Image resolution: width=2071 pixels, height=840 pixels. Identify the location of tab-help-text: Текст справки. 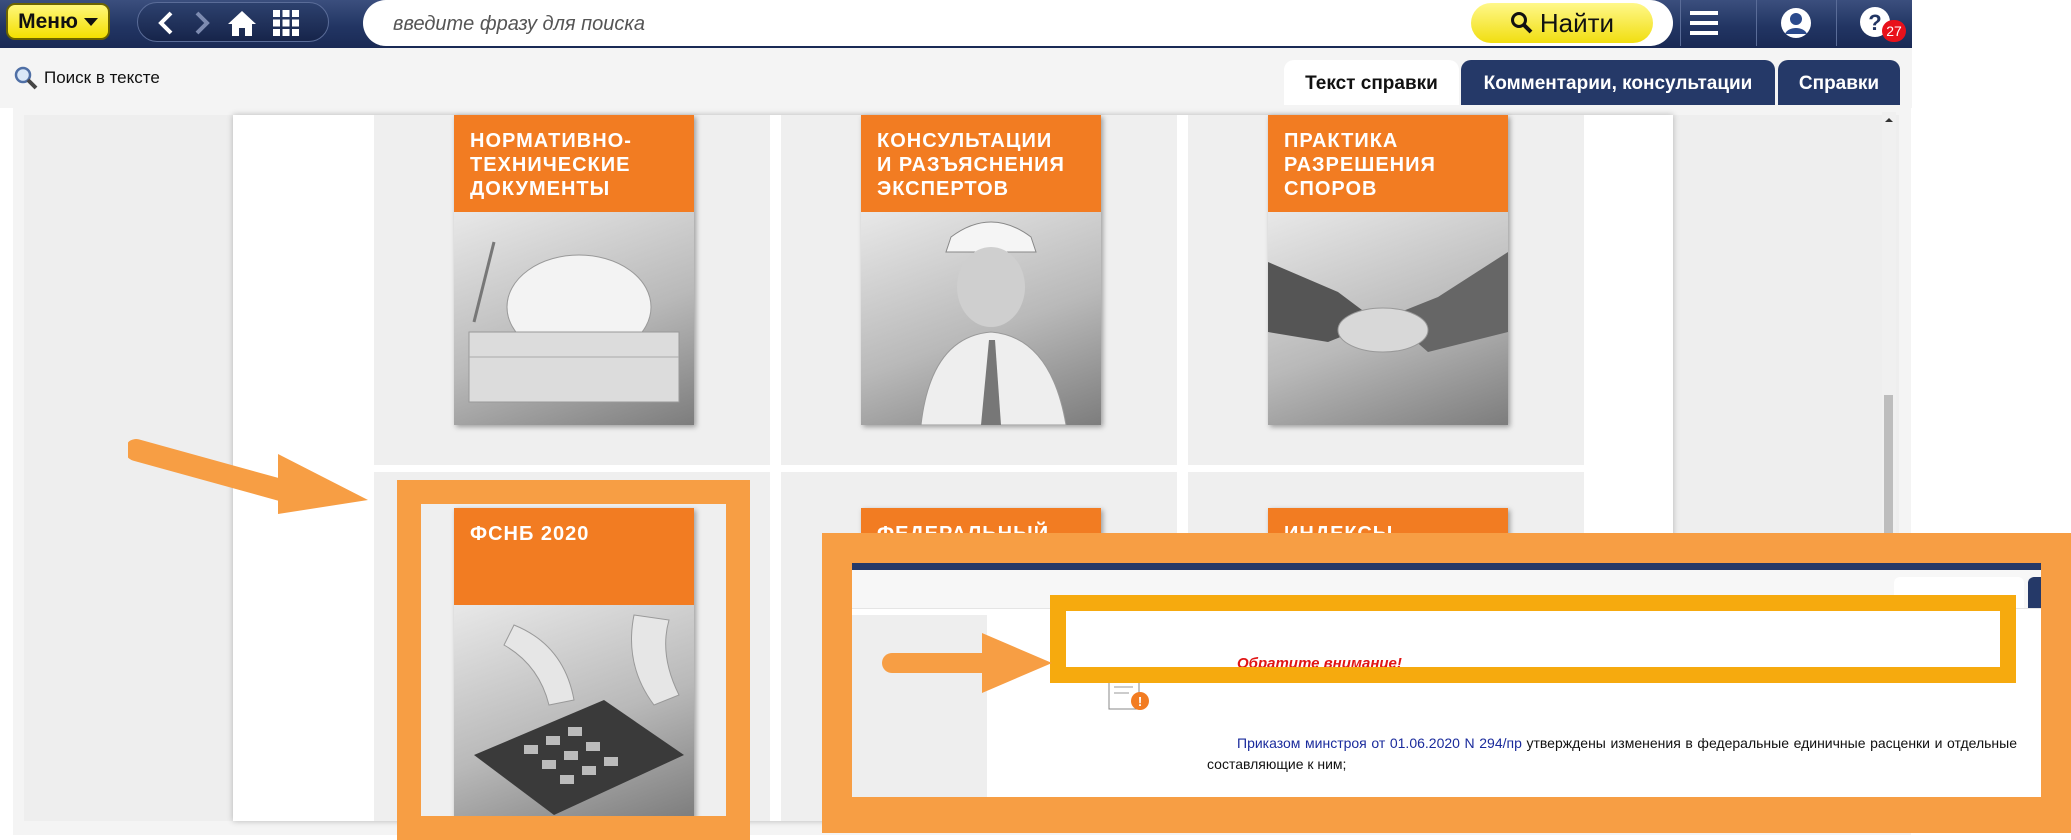
(1371, 83).